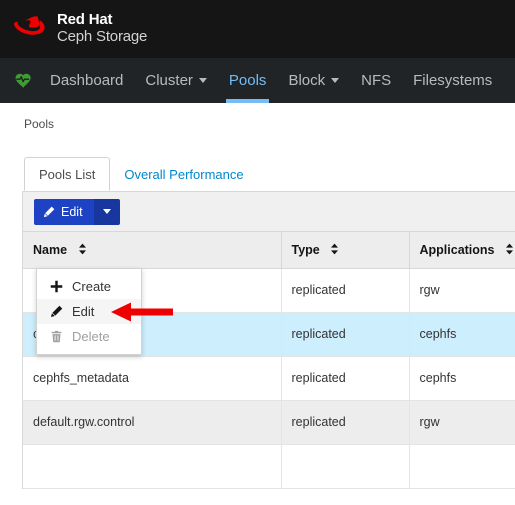 This screenshot has height=505, width=515. Describe the element at coordinates (85, 20) in the screenshot. I see `brand-title-line1: Red Hat` at that location.